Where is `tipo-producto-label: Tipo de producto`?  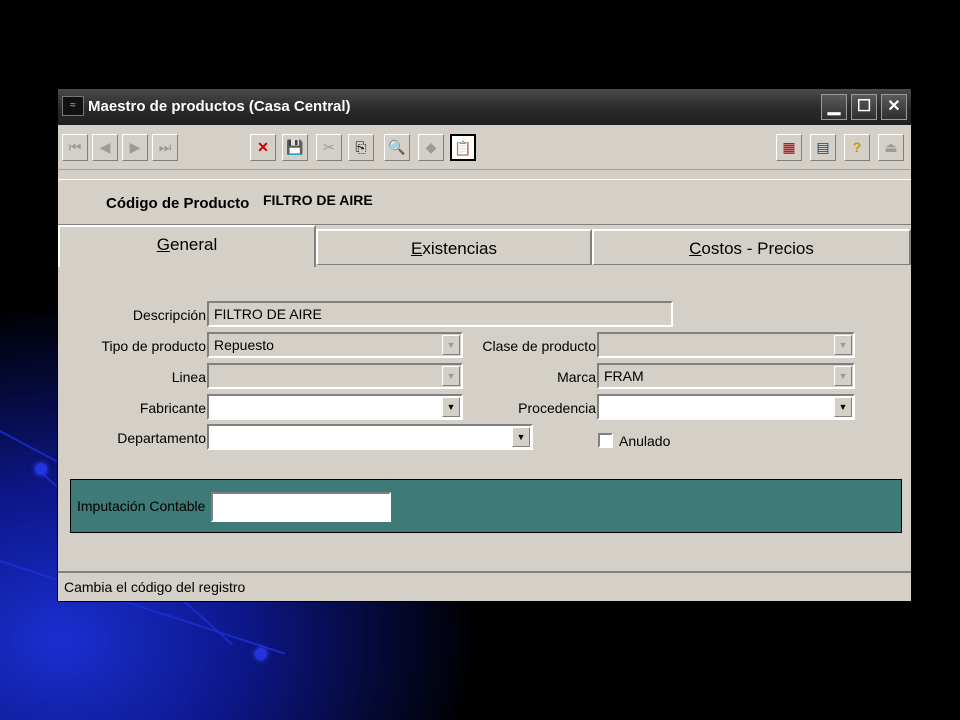 tipo-producto-label: Tipo de producto is located at coordinates (153, 346).